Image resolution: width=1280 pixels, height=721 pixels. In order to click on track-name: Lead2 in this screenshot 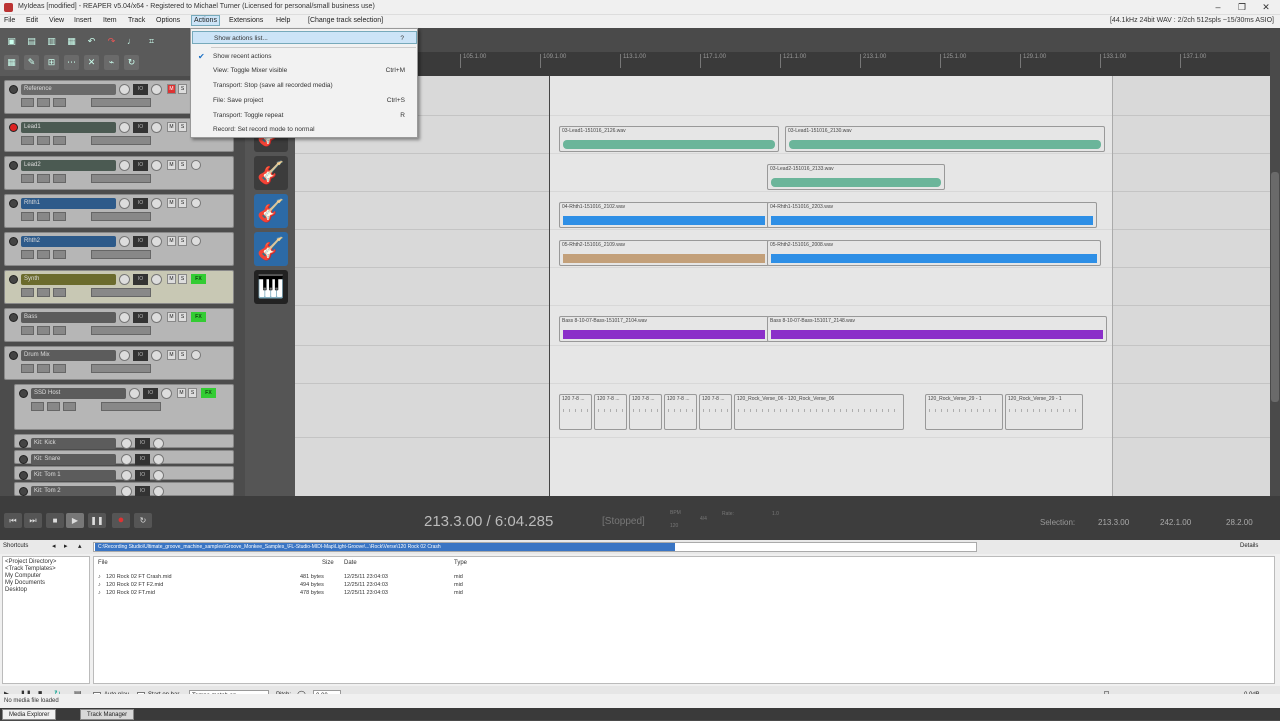, I will do `click(68, 165)`.